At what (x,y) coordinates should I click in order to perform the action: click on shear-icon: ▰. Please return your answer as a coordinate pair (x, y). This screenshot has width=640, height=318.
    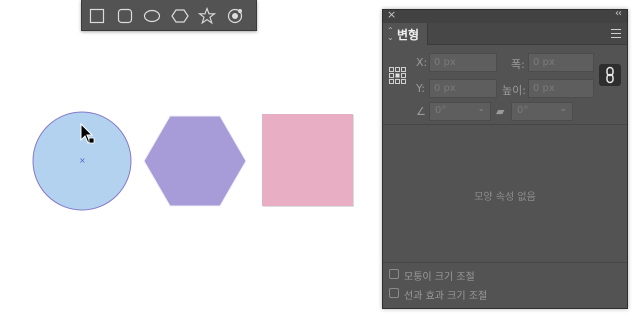
    Looking at the image, I should click on (500, 111).